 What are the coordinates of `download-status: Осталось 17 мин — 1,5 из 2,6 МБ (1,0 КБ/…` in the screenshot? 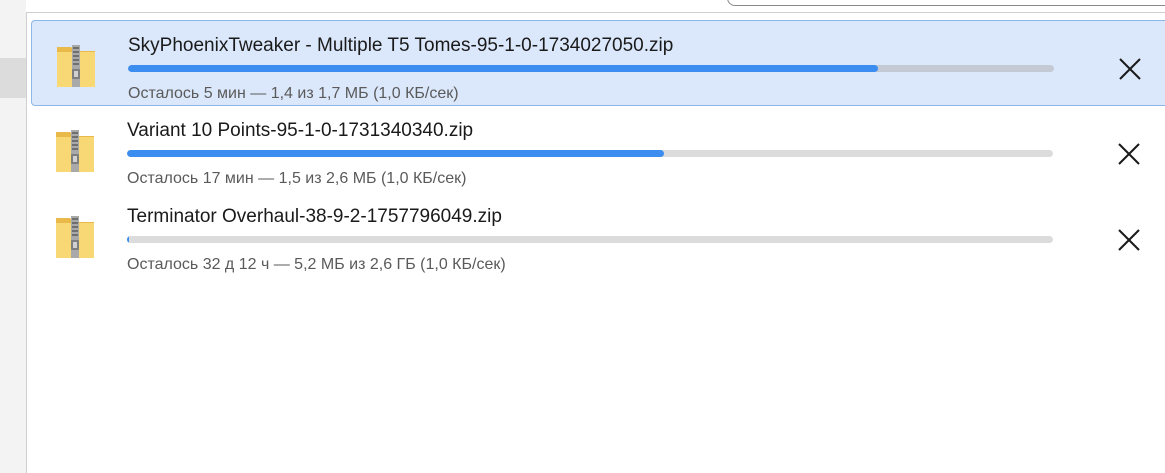 It's located at (297, 178).